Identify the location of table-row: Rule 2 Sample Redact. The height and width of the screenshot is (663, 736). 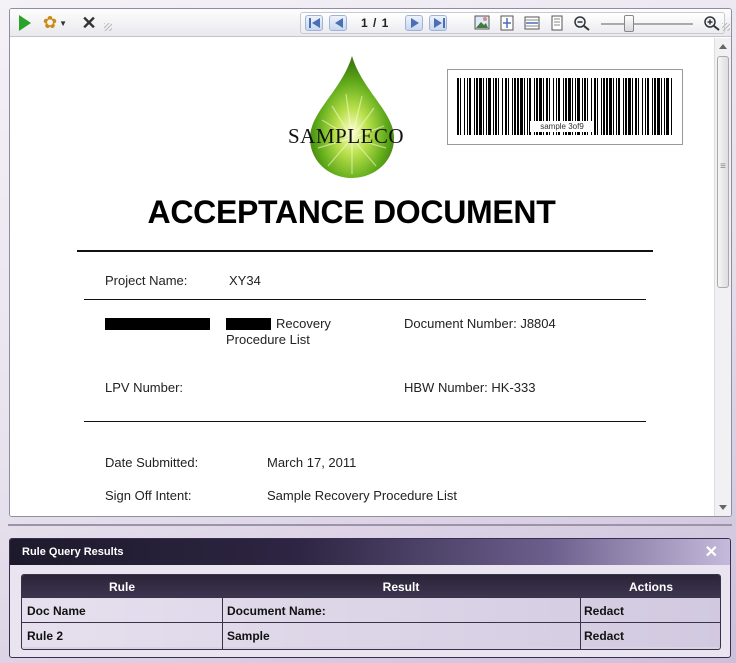
(371, 634).